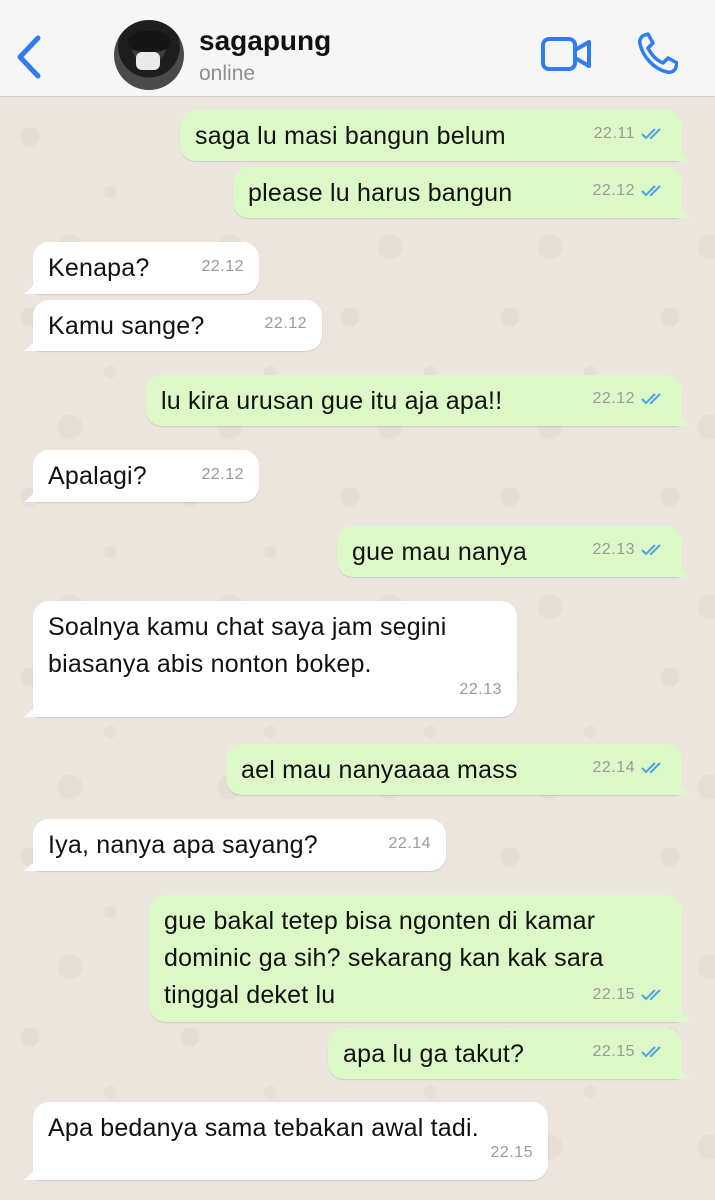 The image size is (715, 1200). I want to click on message-text: saga lu masi bangun belum, so click(350, 136).